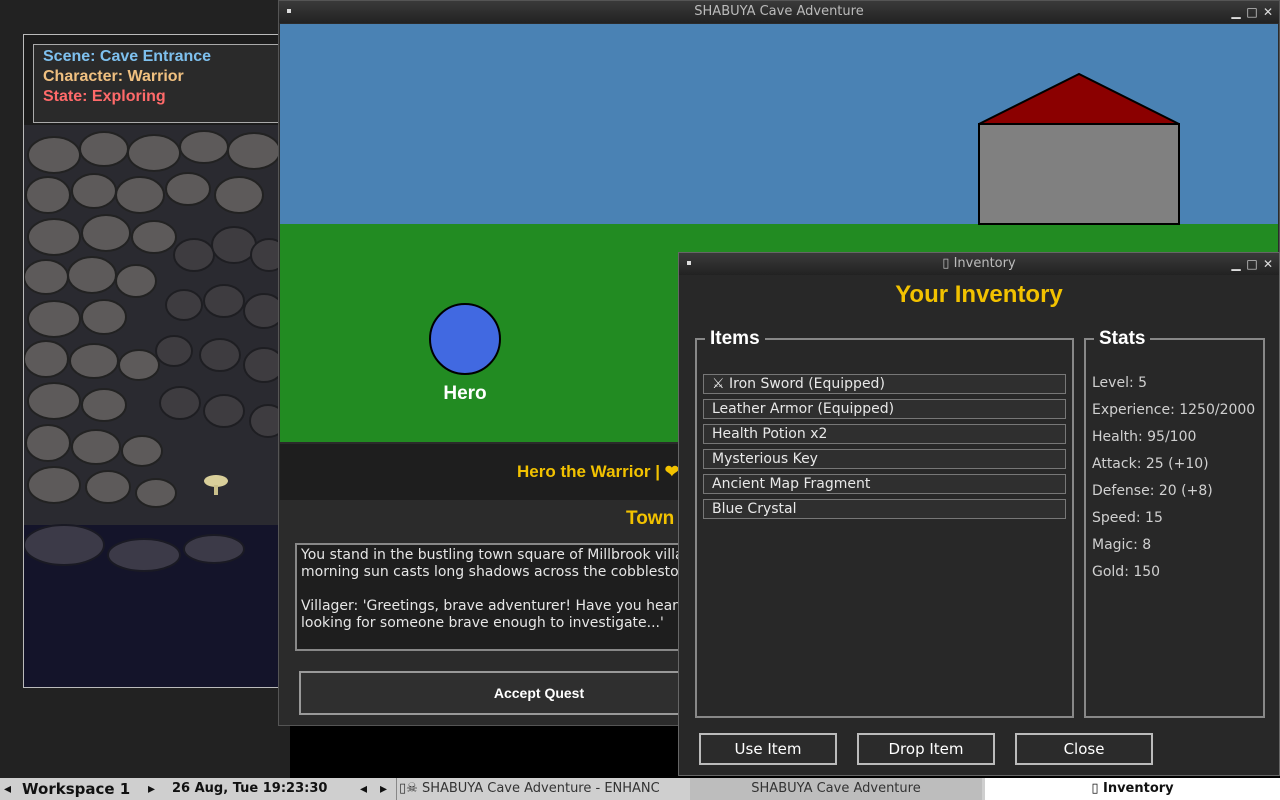 The width and height of the screenshot is (1280, 800). What do you see at coordinates (1174, 410) in the screenshot?
I see `stat-experience: Experience: 1250/2000` at bounding box center [1174, 410].